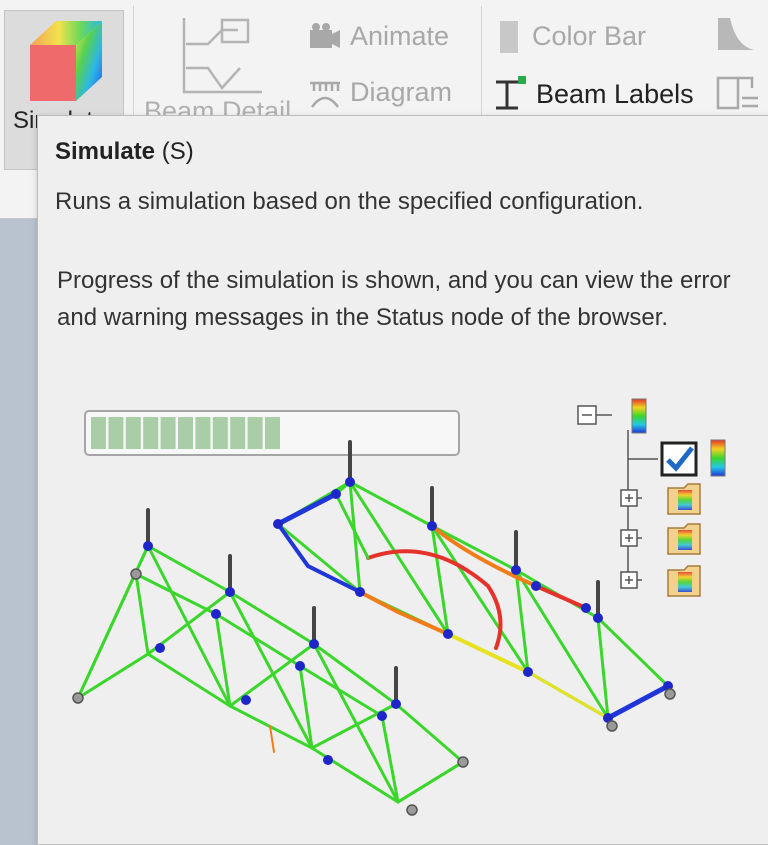 The image size is (768, 845). I want to click on beam-detail-button: Beam Detail, so click(215, 68).